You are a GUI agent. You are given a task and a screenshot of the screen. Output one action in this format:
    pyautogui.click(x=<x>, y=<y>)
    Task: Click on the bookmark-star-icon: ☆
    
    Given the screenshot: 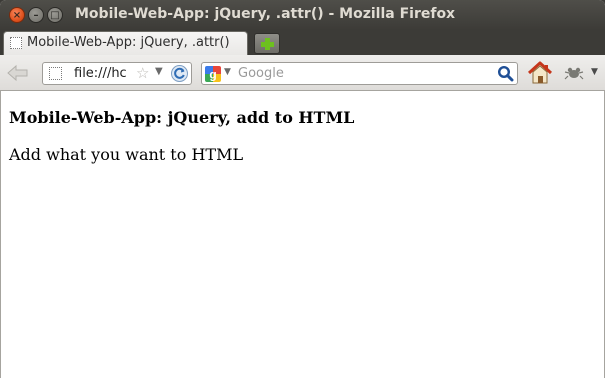 What is the action you would take?
    pyautogui.click(x=142, y=73)
    